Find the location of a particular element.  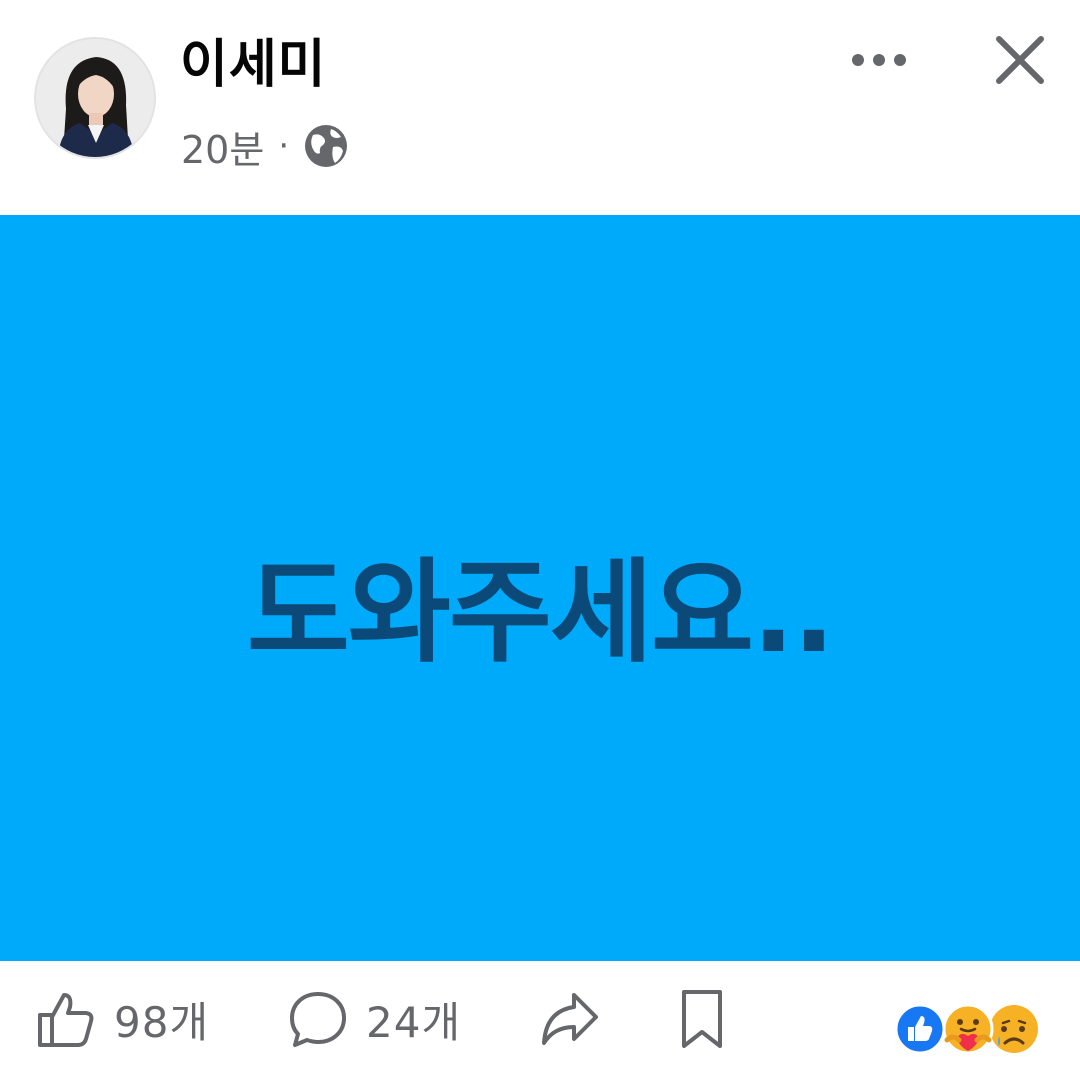

save-button is located at coordinates (702, 1019).